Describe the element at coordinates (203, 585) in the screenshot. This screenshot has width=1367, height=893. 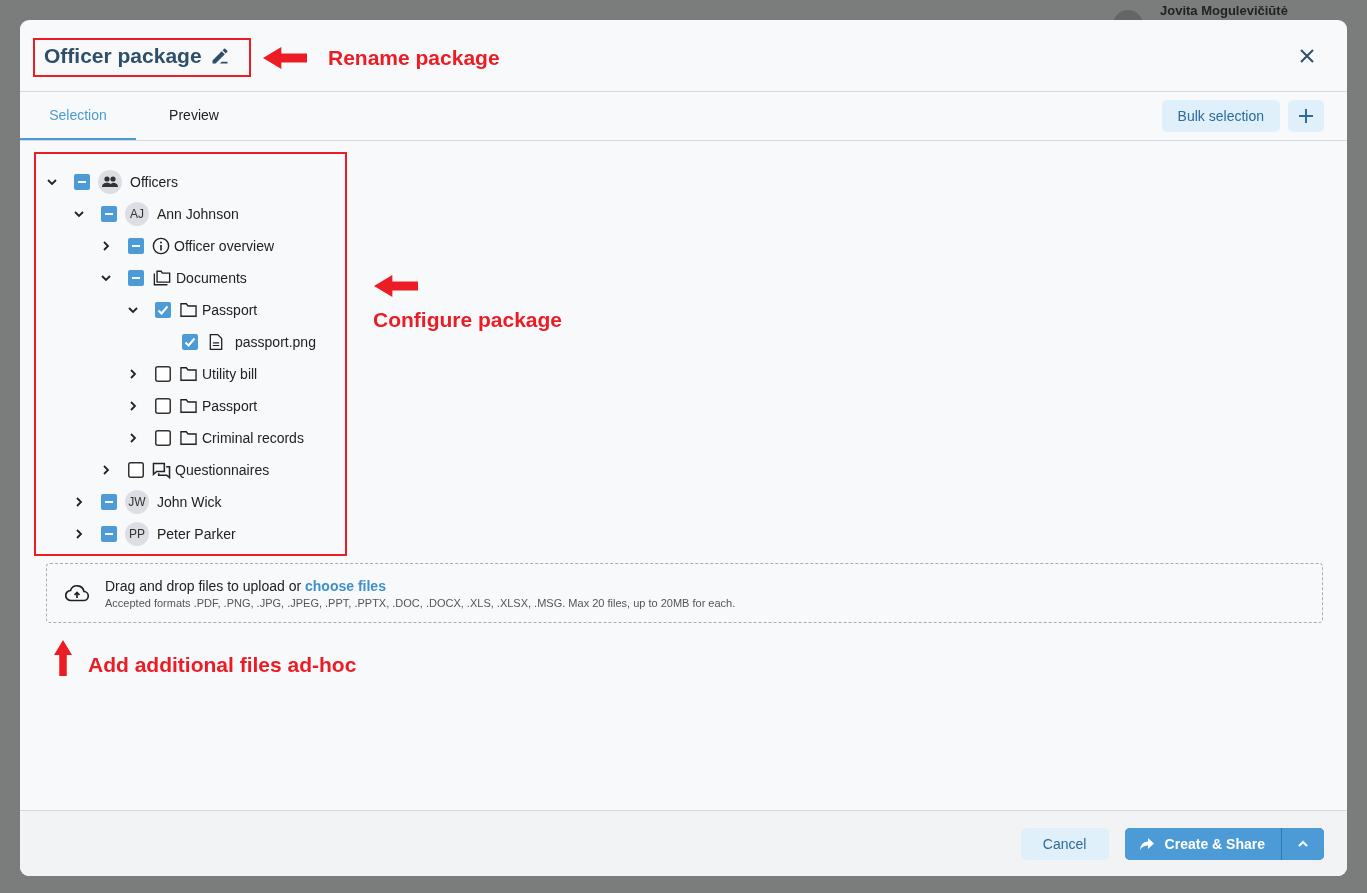
I see `upload-instruction: Drag and drop files to upload or` at that location.